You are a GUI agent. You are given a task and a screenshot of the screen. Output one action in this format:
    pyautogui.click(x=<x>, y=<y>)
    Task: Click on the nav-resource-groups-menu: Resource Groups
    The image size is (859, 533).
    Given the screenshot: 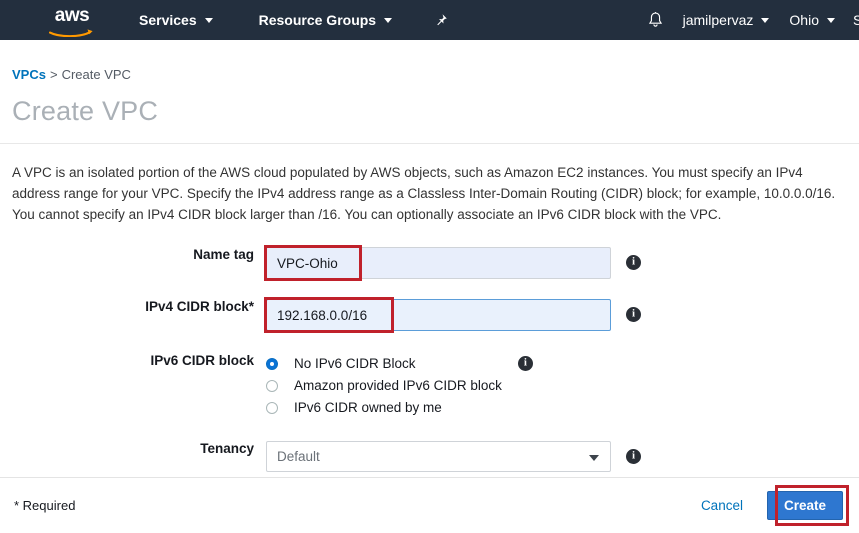 What is the action you would take?
    pyautogui.click(x=325, y=20)
    